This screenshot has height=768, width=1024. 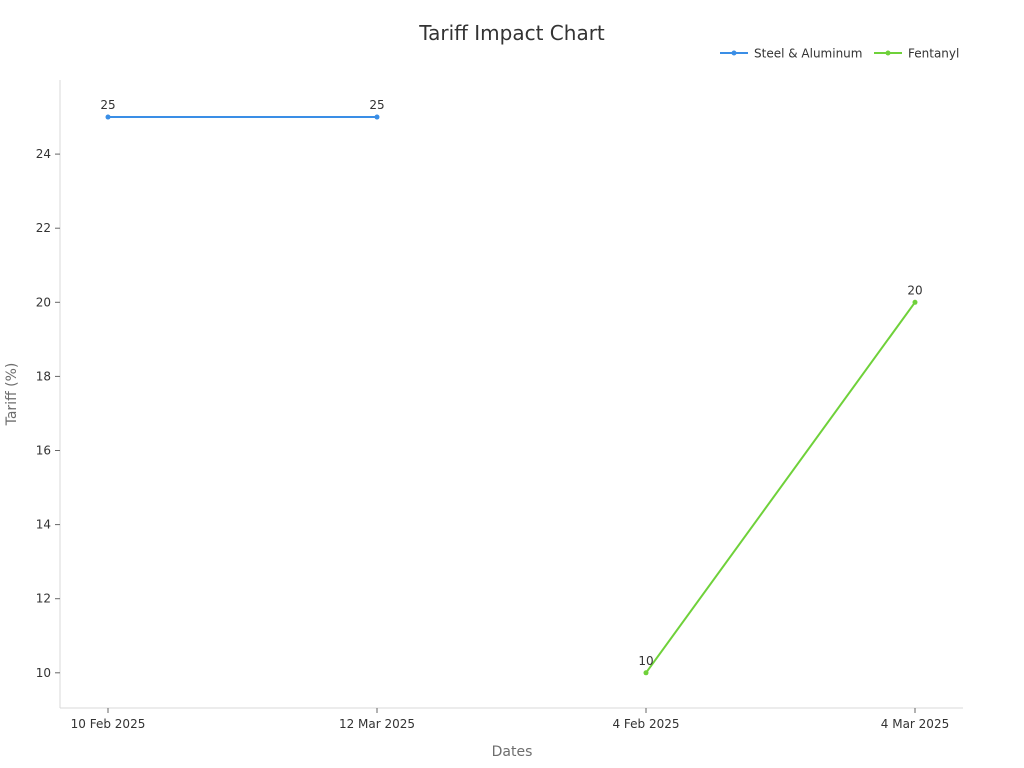 What do you see at coordinates (645, 661) in the screenshot?
I see `data-label-fentanyl: 10` at bounding box center [645, 661].